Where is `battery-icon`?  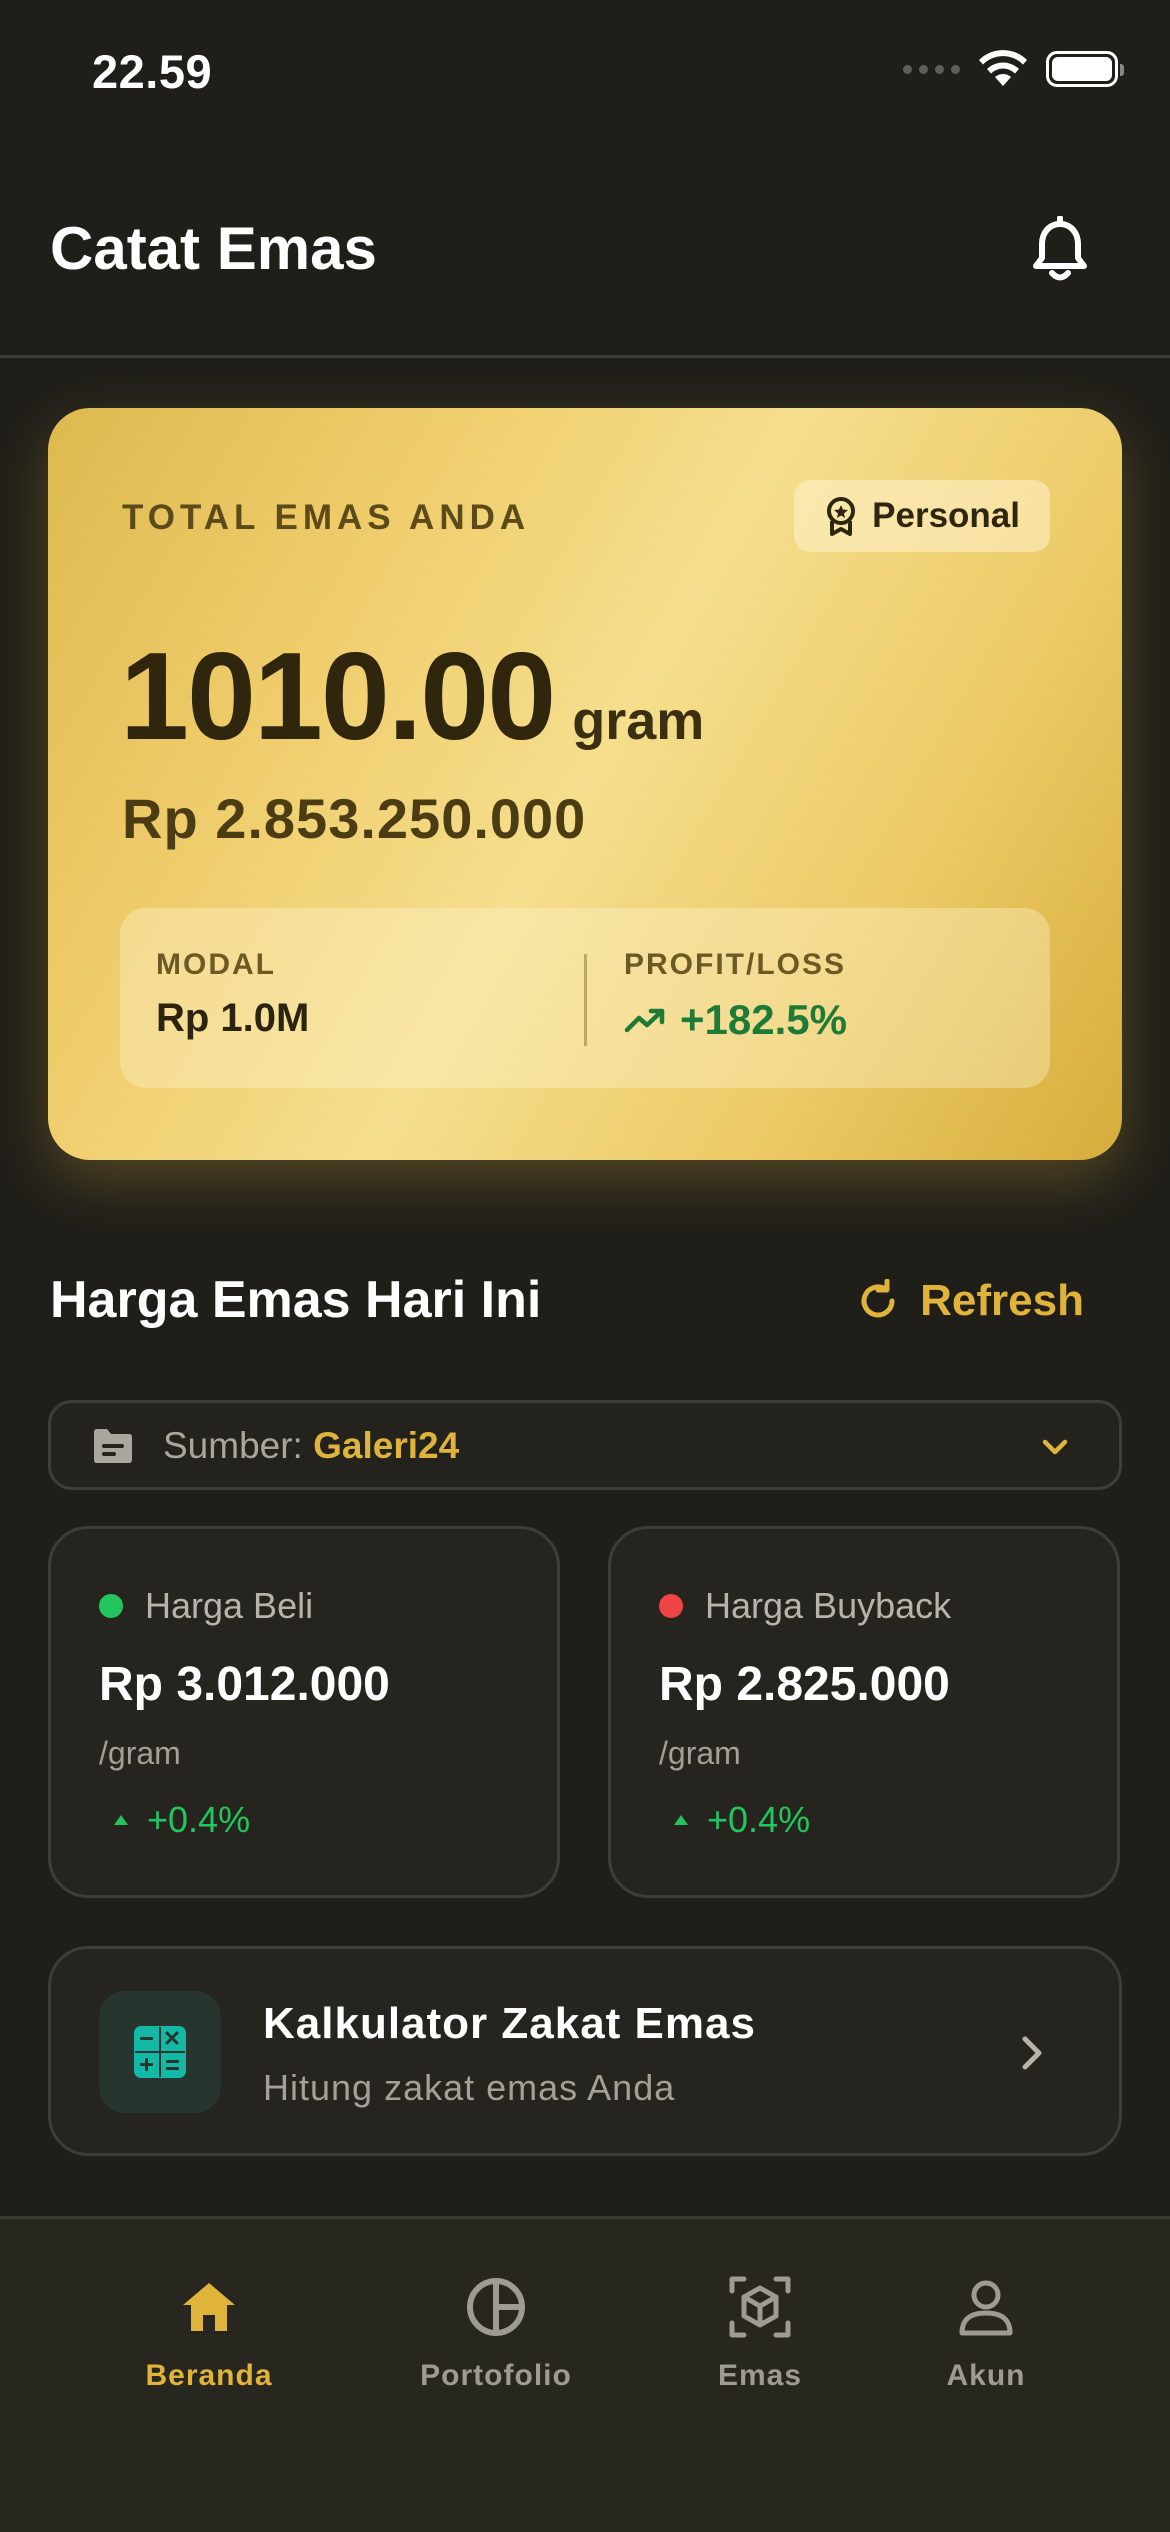 battery-icon is located at coordinates (1085, 69).